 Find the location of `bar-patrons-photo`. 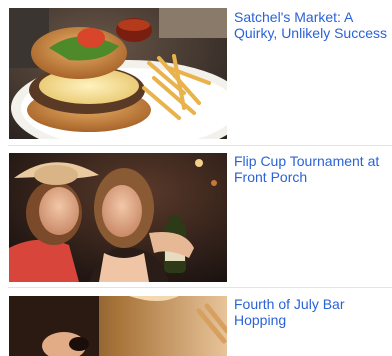

bar-patrons-photo is located at coordinates (118, 326).